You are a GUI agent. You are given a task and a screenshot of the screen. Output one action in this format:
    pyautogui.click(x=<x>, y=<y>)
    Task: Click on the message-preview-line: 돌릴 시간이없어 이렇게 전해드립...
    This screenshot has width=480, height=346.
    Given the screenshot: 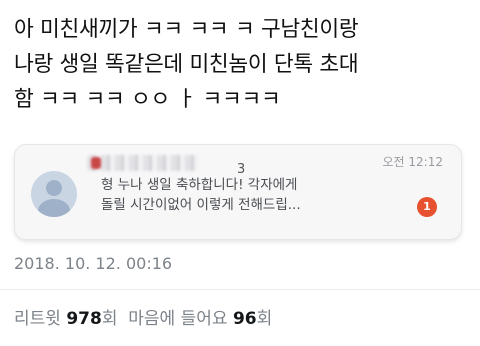 What is the action you would take?
    pyautogui.click(x=201, y=205)
    